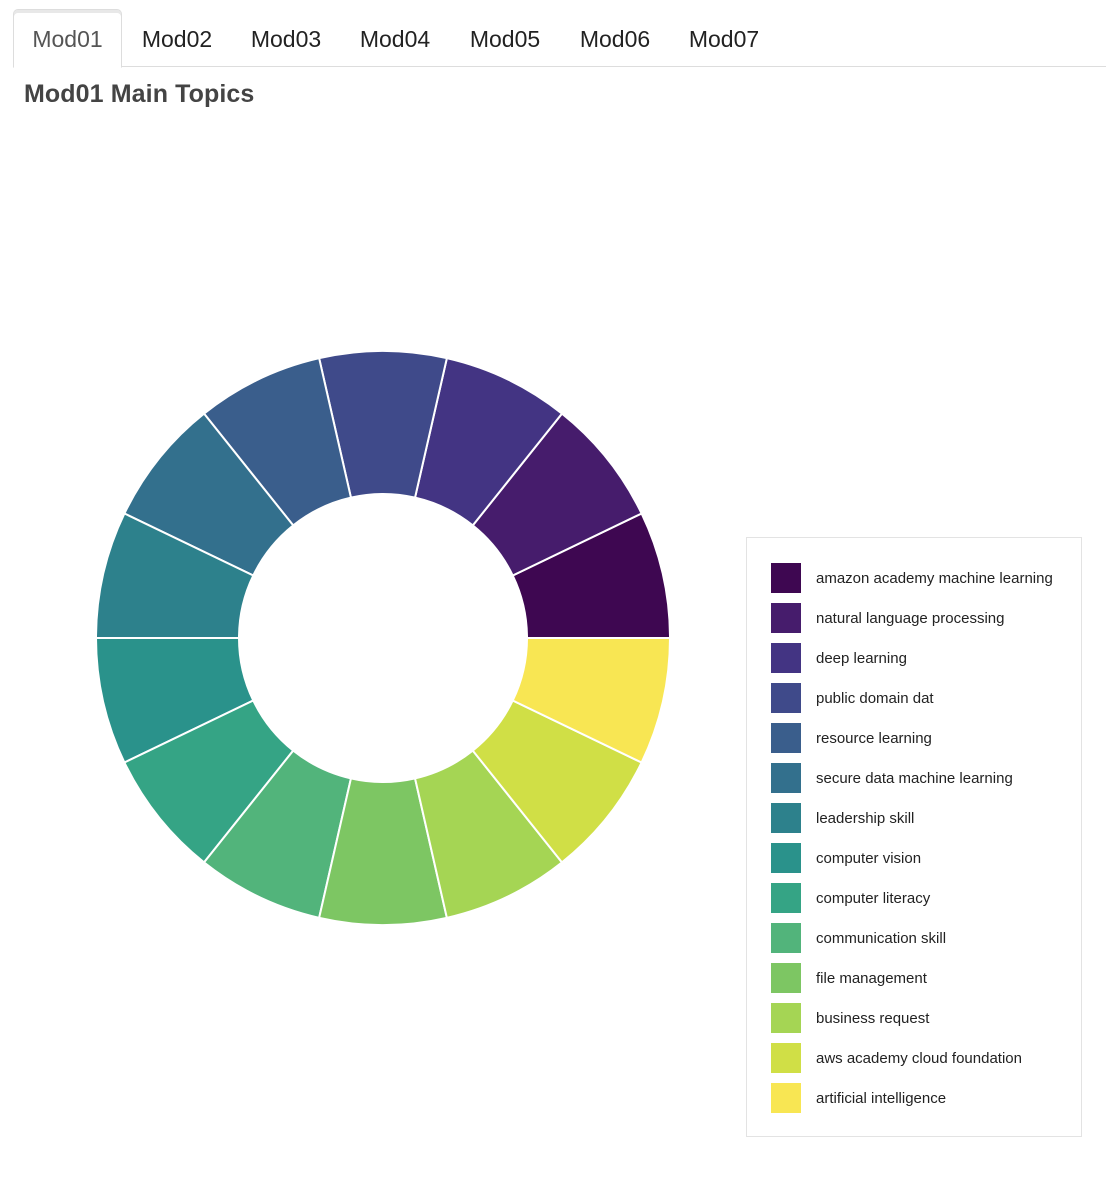  I want to click on legend-label: leadership skill, so click(865, 818).